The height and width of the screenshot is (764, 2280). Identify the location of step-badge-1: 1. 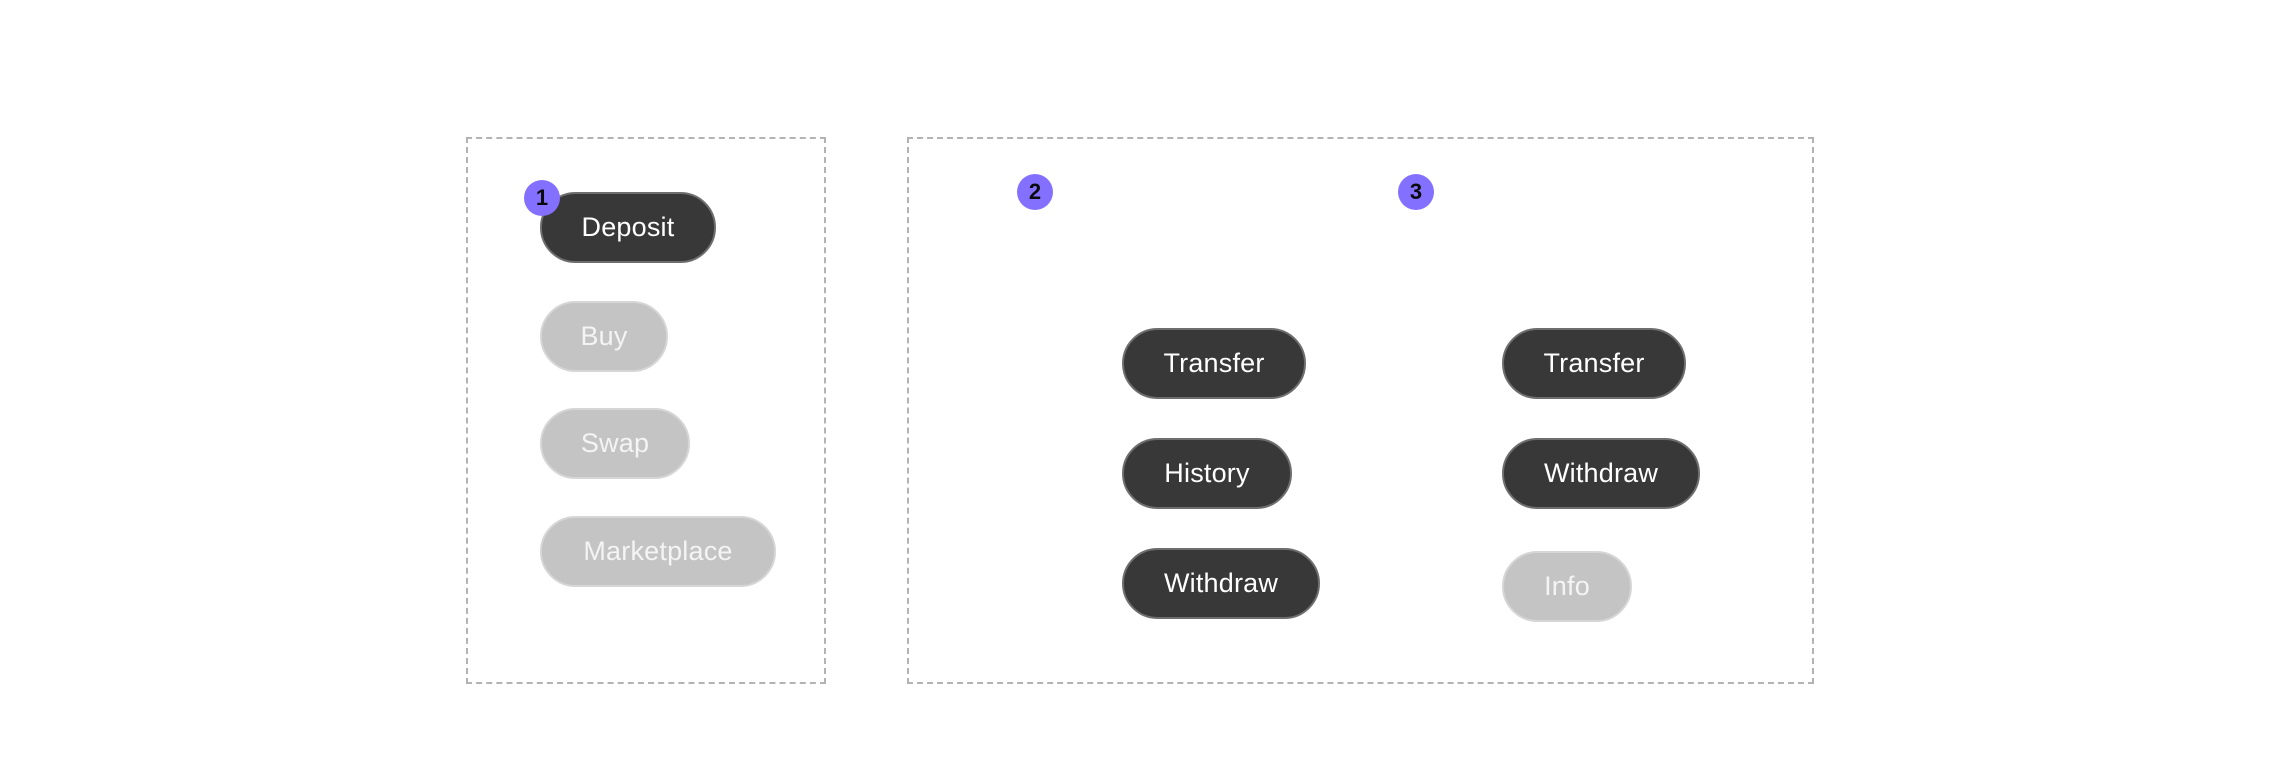
(542, 198).